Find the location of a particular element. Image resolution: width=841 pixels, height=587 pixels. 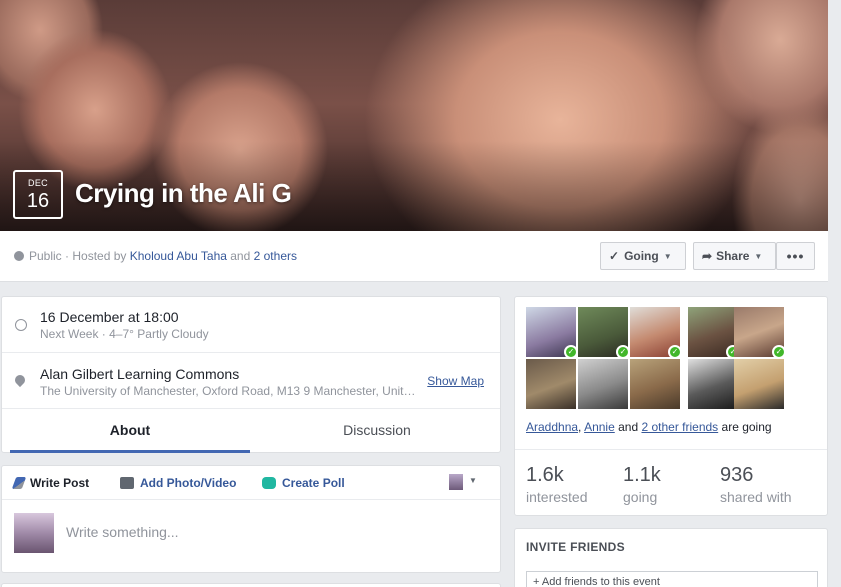

camera-icon is located at coordinates (127, 483).